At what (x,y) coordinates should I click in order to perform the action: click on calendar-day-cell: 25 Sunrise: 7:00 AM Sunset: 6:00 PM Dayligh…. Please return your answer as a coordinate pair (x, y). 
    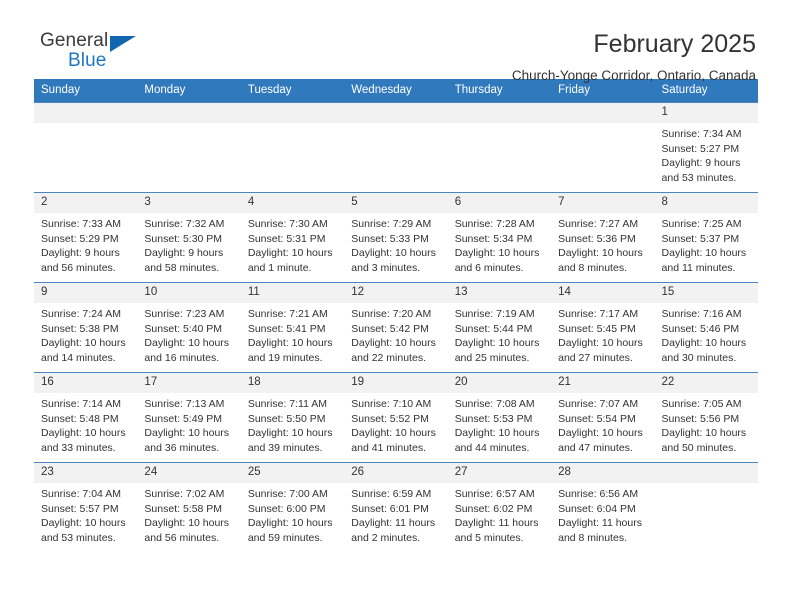
    Looking at the image, I should click on (292, 507).